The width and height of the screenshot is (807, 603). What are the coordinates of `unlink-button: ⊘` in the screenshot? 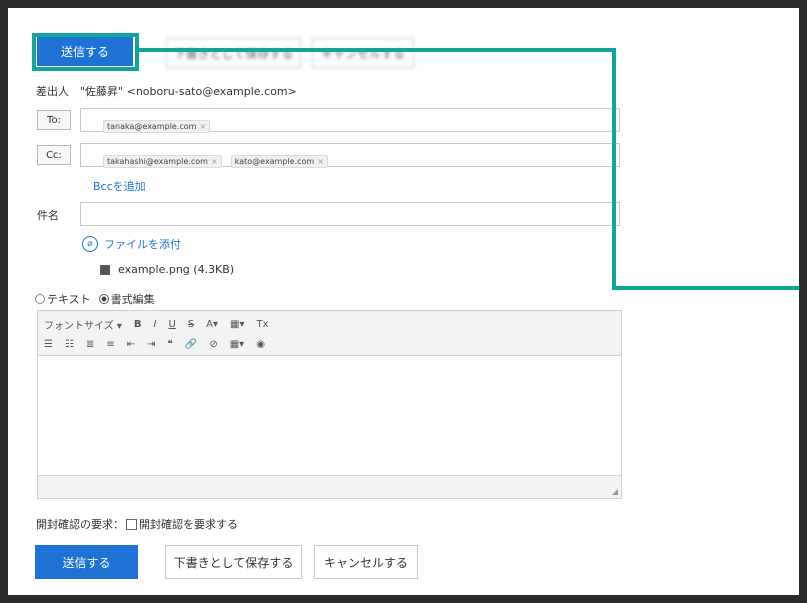 It's located at (213, 344).